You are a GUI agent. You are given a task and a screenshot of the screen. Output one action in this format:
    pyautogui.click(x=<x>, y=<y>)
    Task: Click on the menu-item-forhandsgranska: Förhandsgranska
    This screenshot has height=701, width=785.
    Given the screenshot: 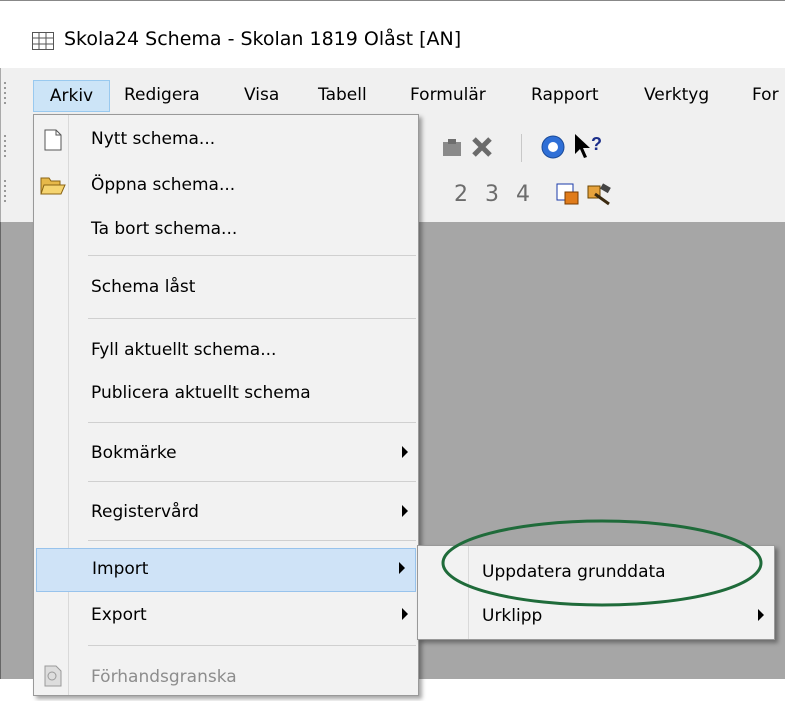 What is the action you would take?
    pyautogui.click(x=226, y=679)
    